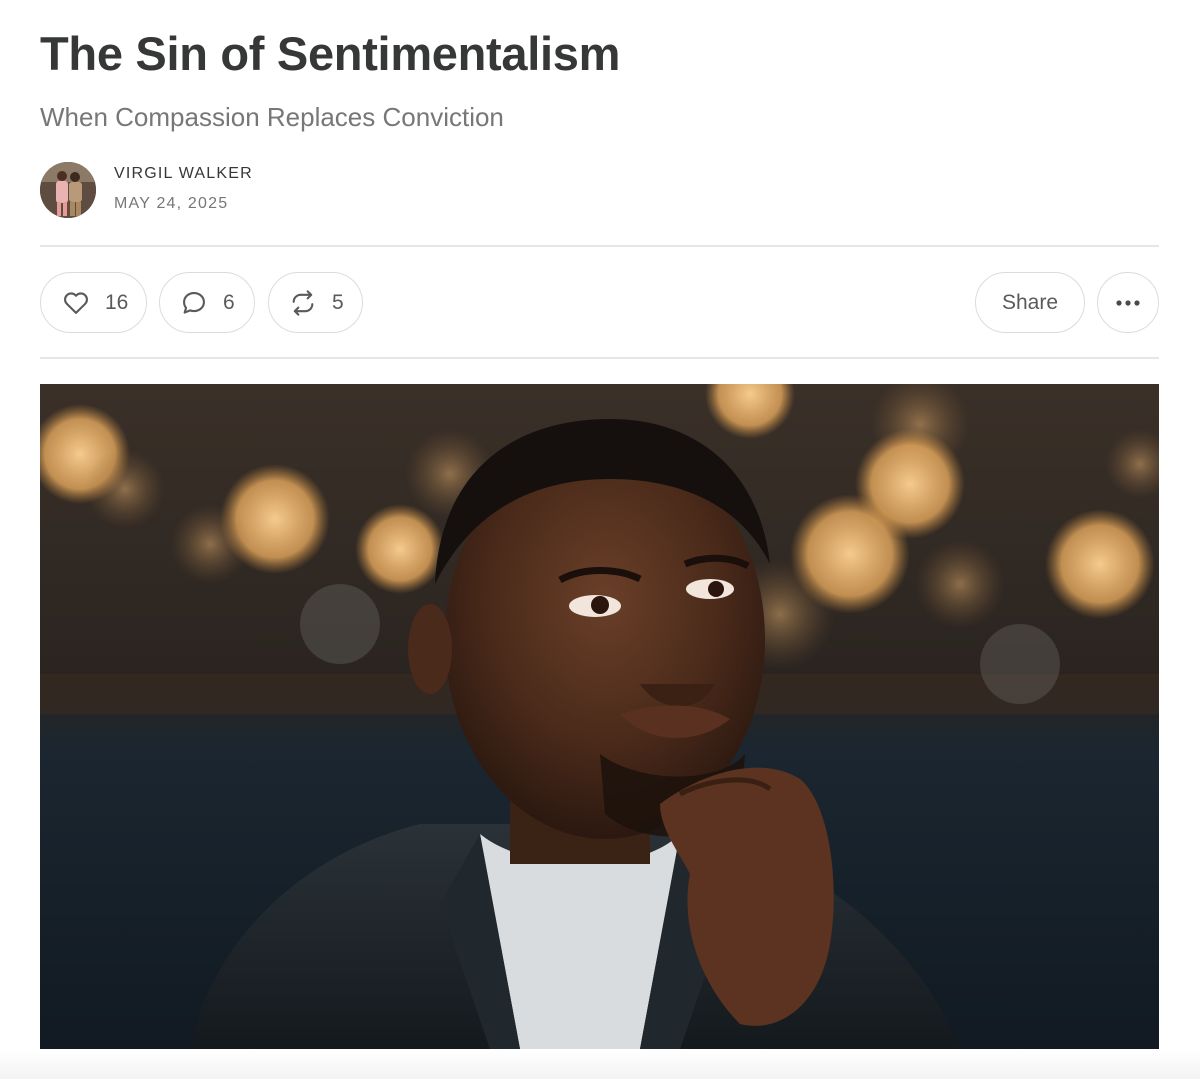  I want to click on post-date: MAY 24, 2025, so click(171, 203).